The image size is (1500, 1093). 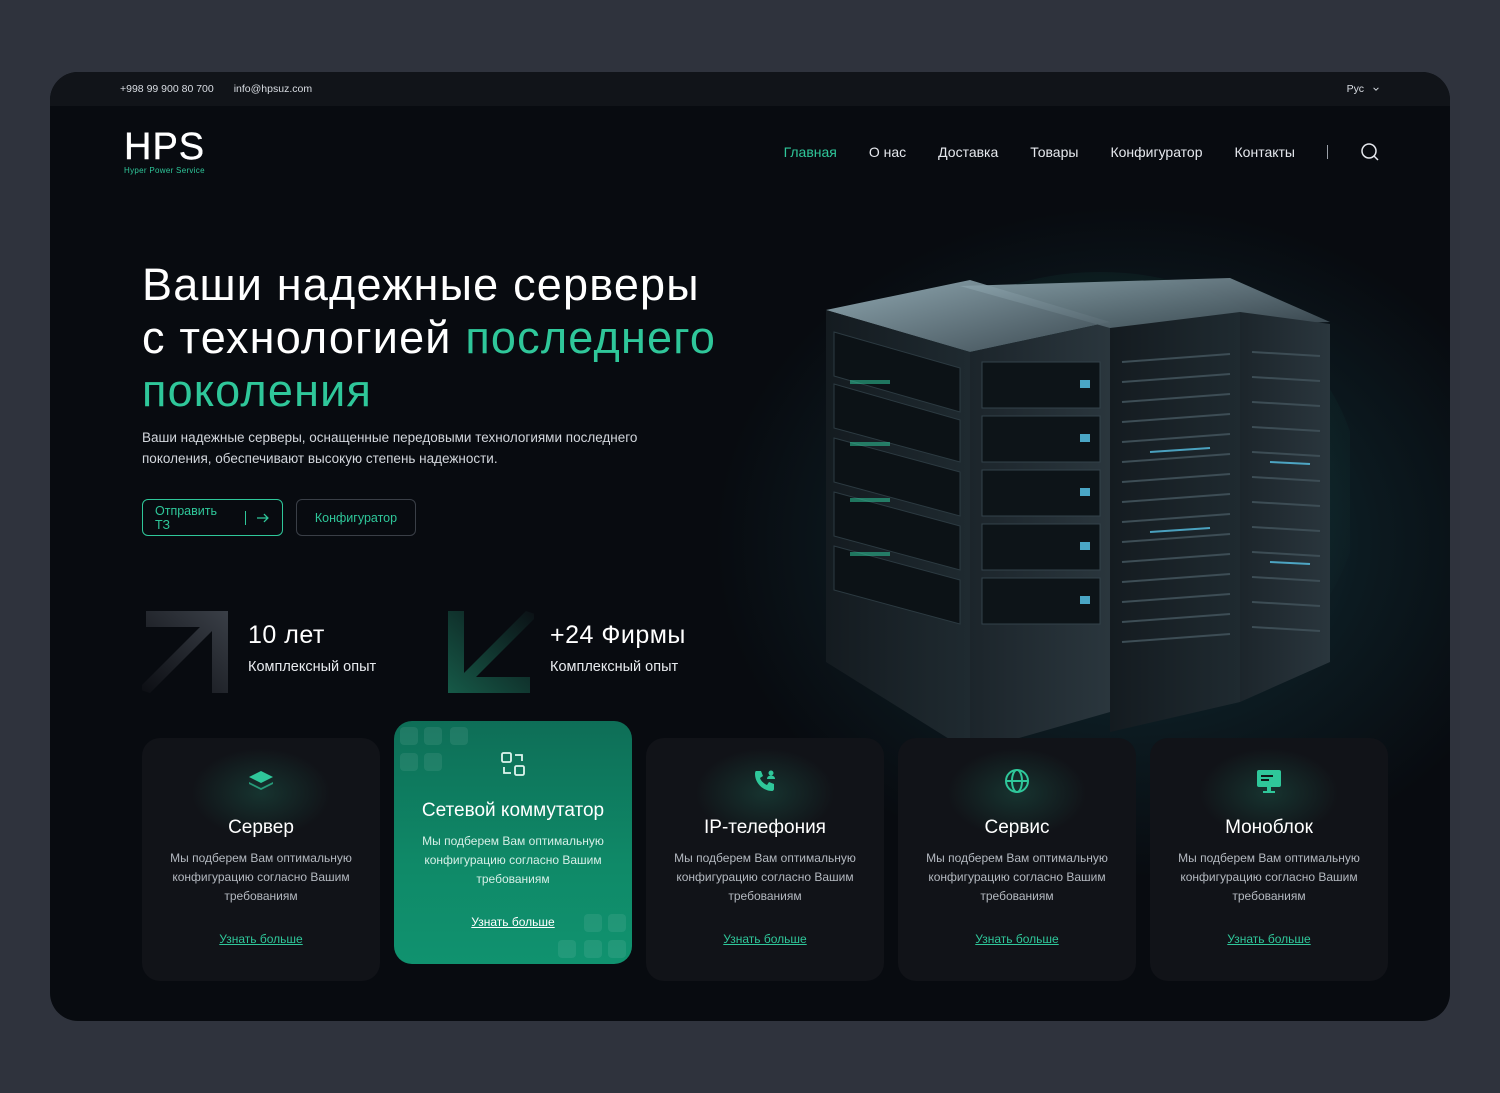 What do you see at coordinates (167, 89) in the screenshot?
I see `phone-link: +998 99 900 80 700` at bounding box center [167, 89].